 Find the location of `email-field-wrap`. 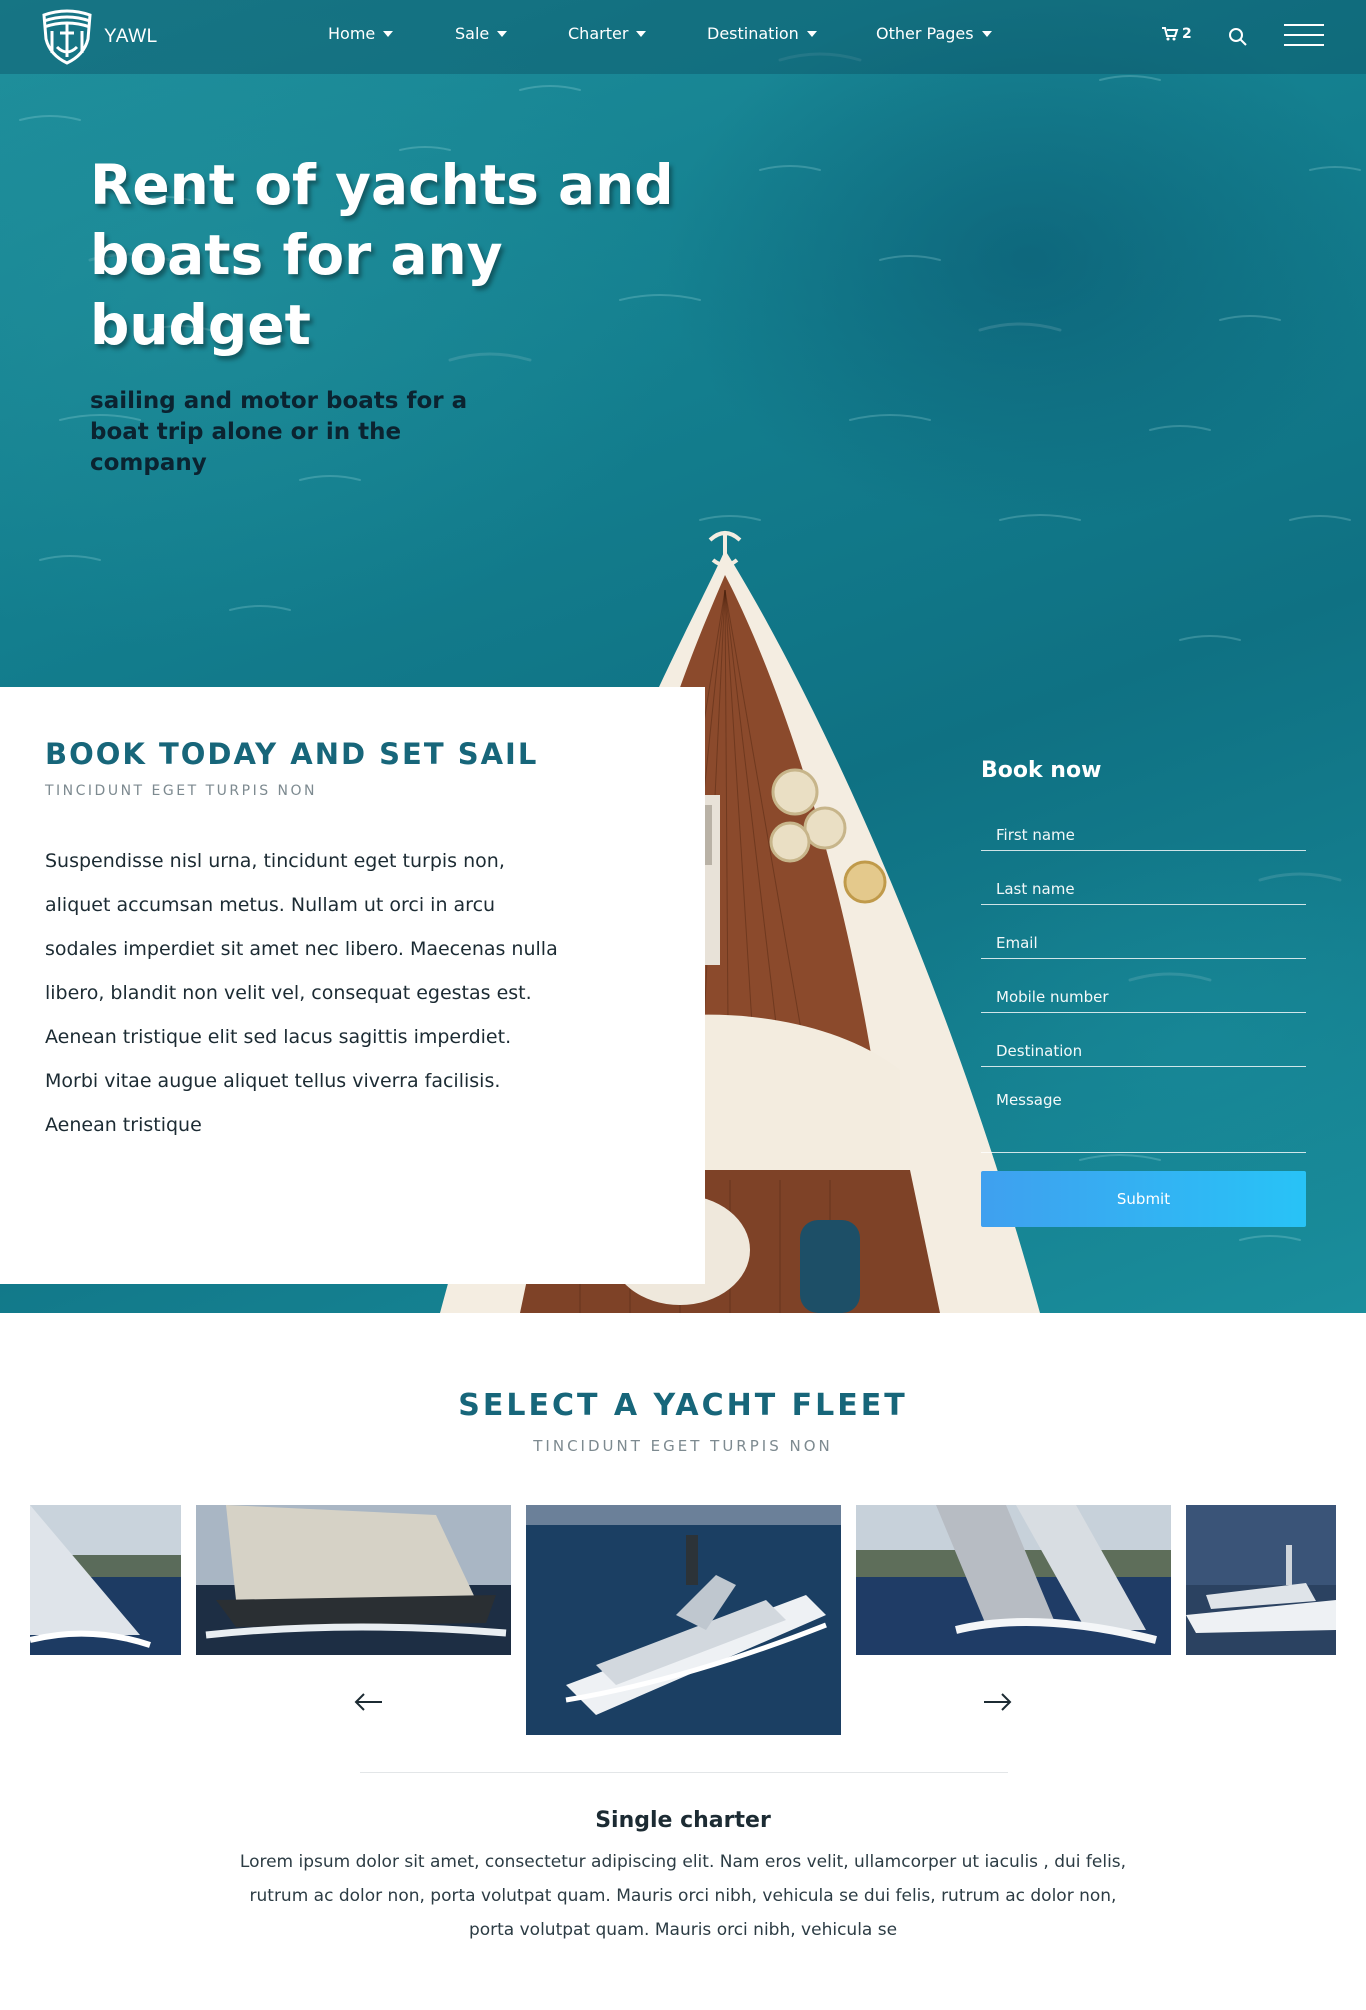

email-field-wrap is located at coordinates (1143, 932).